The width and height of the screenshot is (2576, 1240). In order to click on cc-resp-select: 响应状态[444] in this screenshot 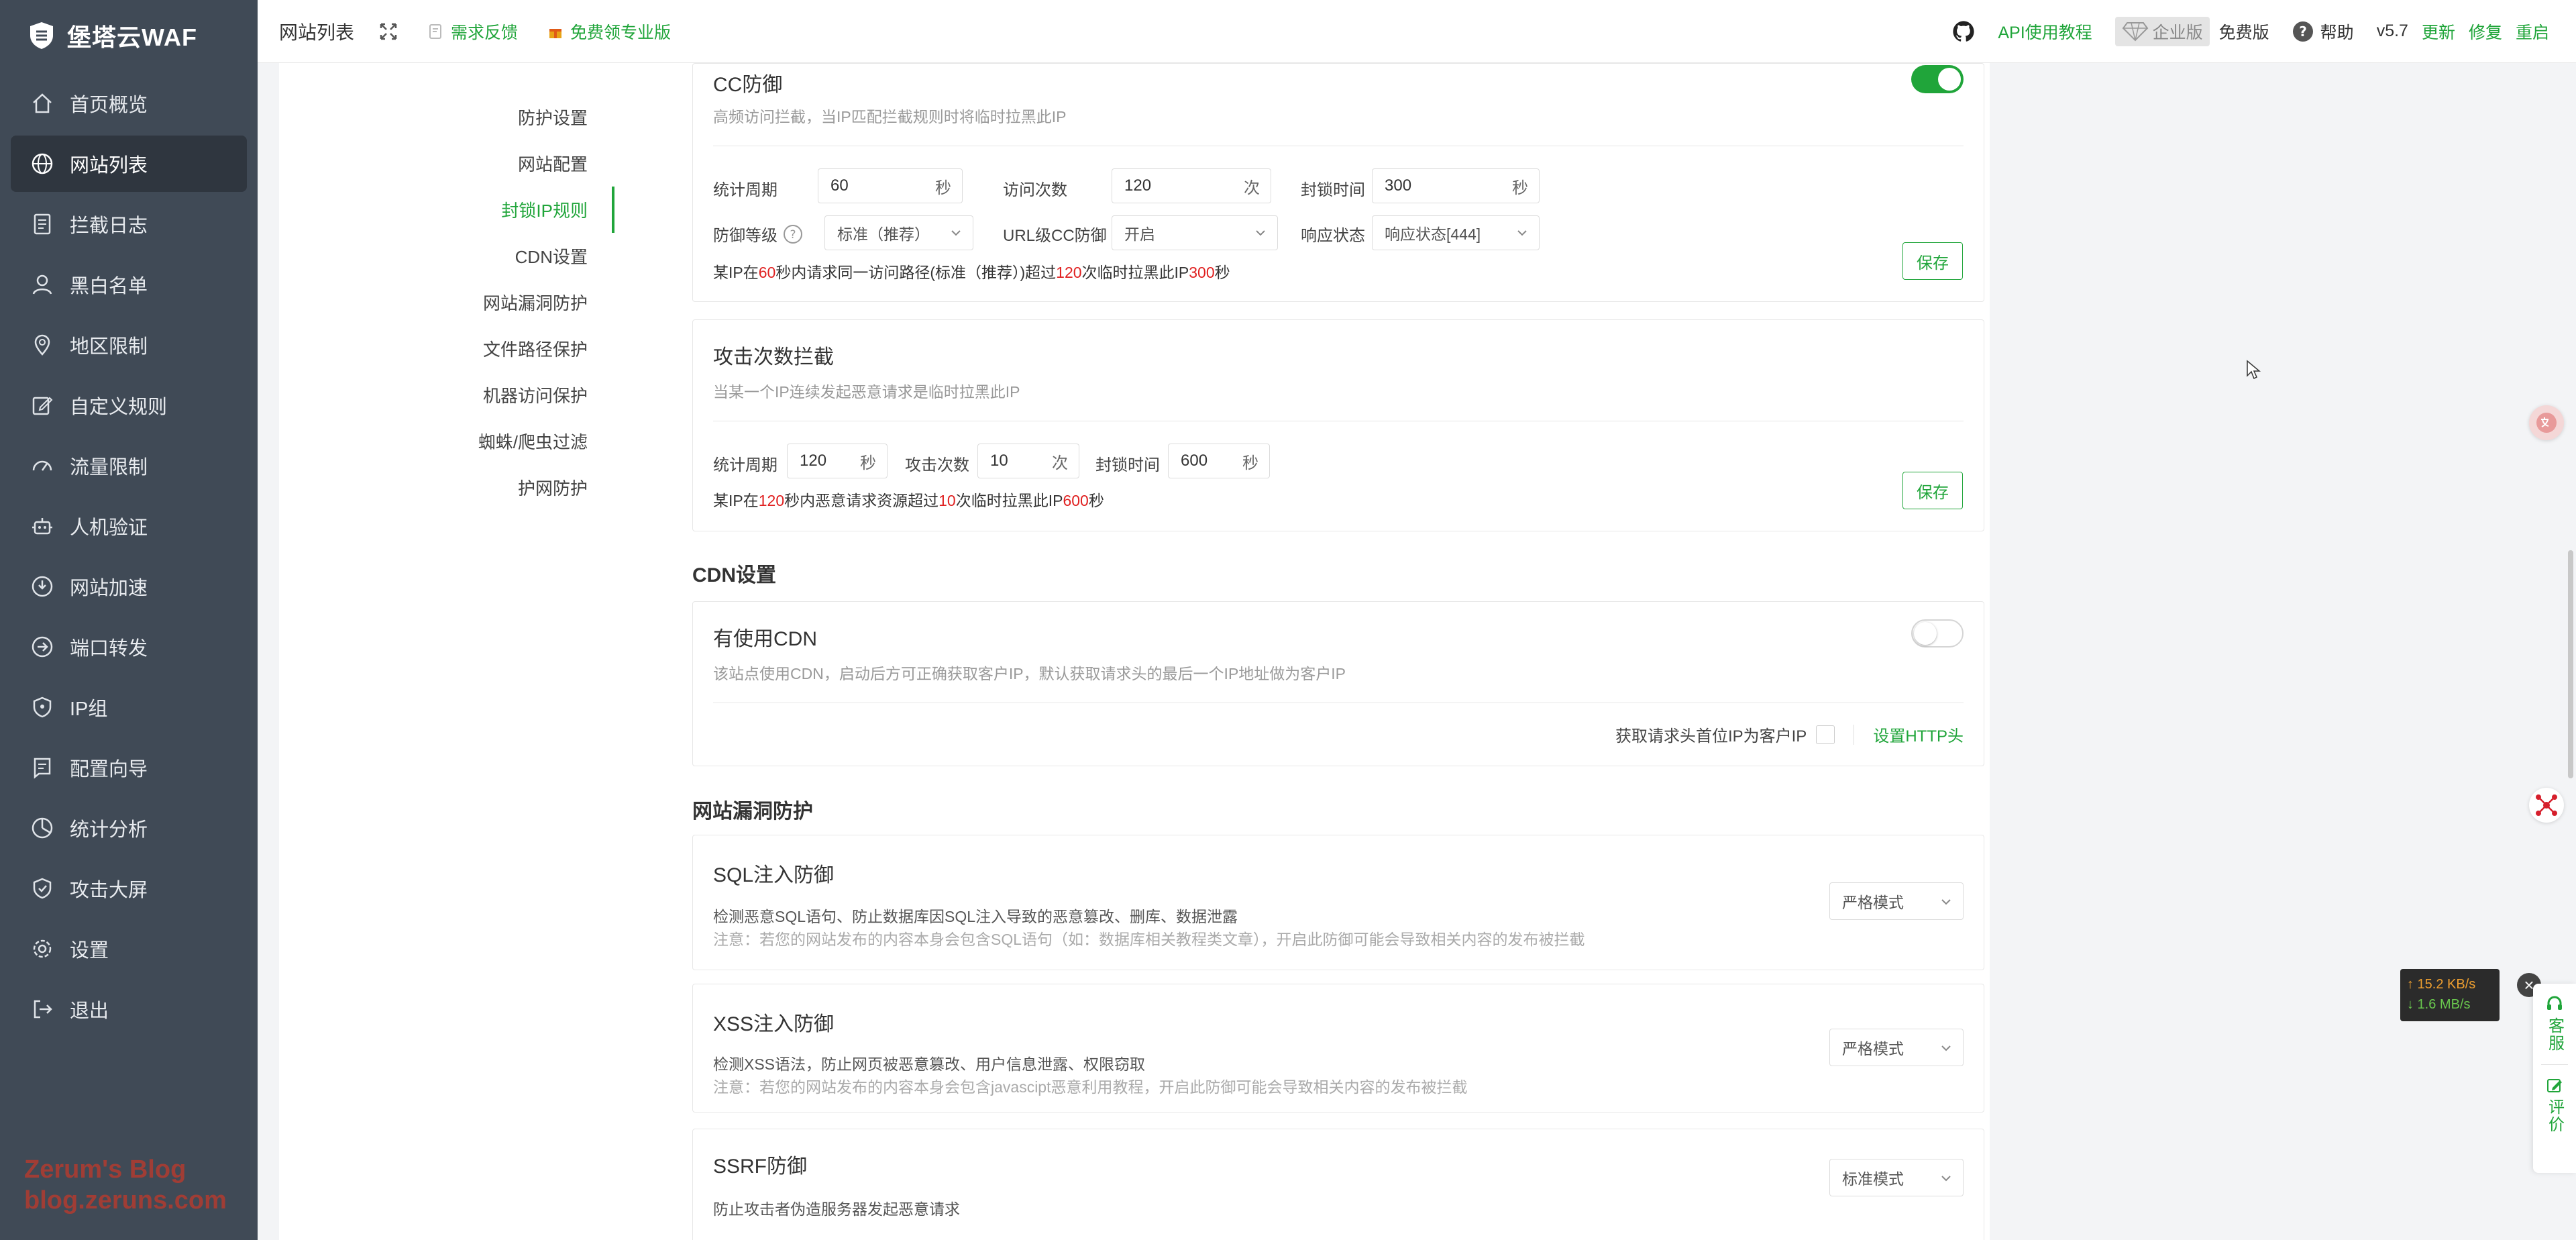, I will do `click(1456, 232)`.